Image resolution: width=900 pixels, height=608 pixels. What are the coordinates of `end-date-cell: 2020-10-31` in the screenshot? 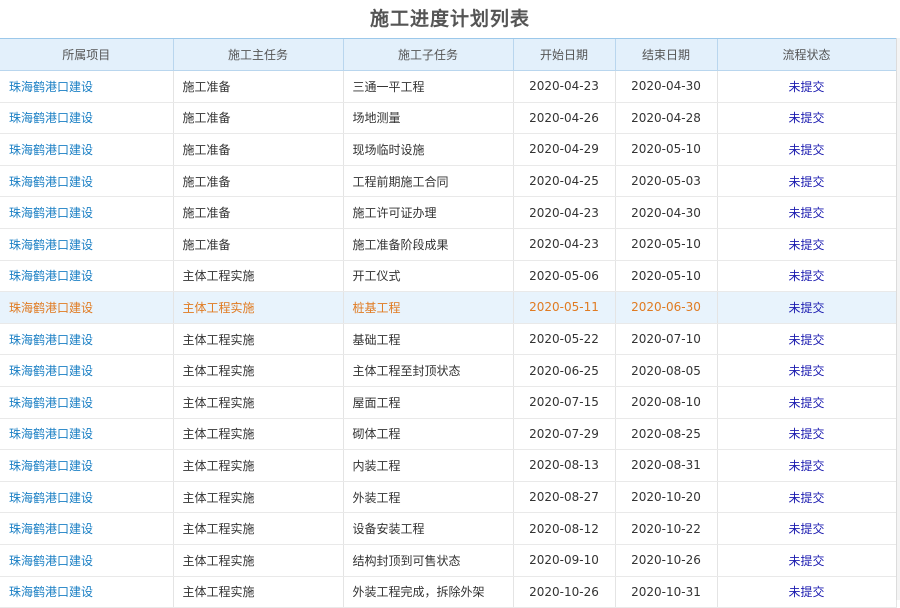 It's located at (666, 592).